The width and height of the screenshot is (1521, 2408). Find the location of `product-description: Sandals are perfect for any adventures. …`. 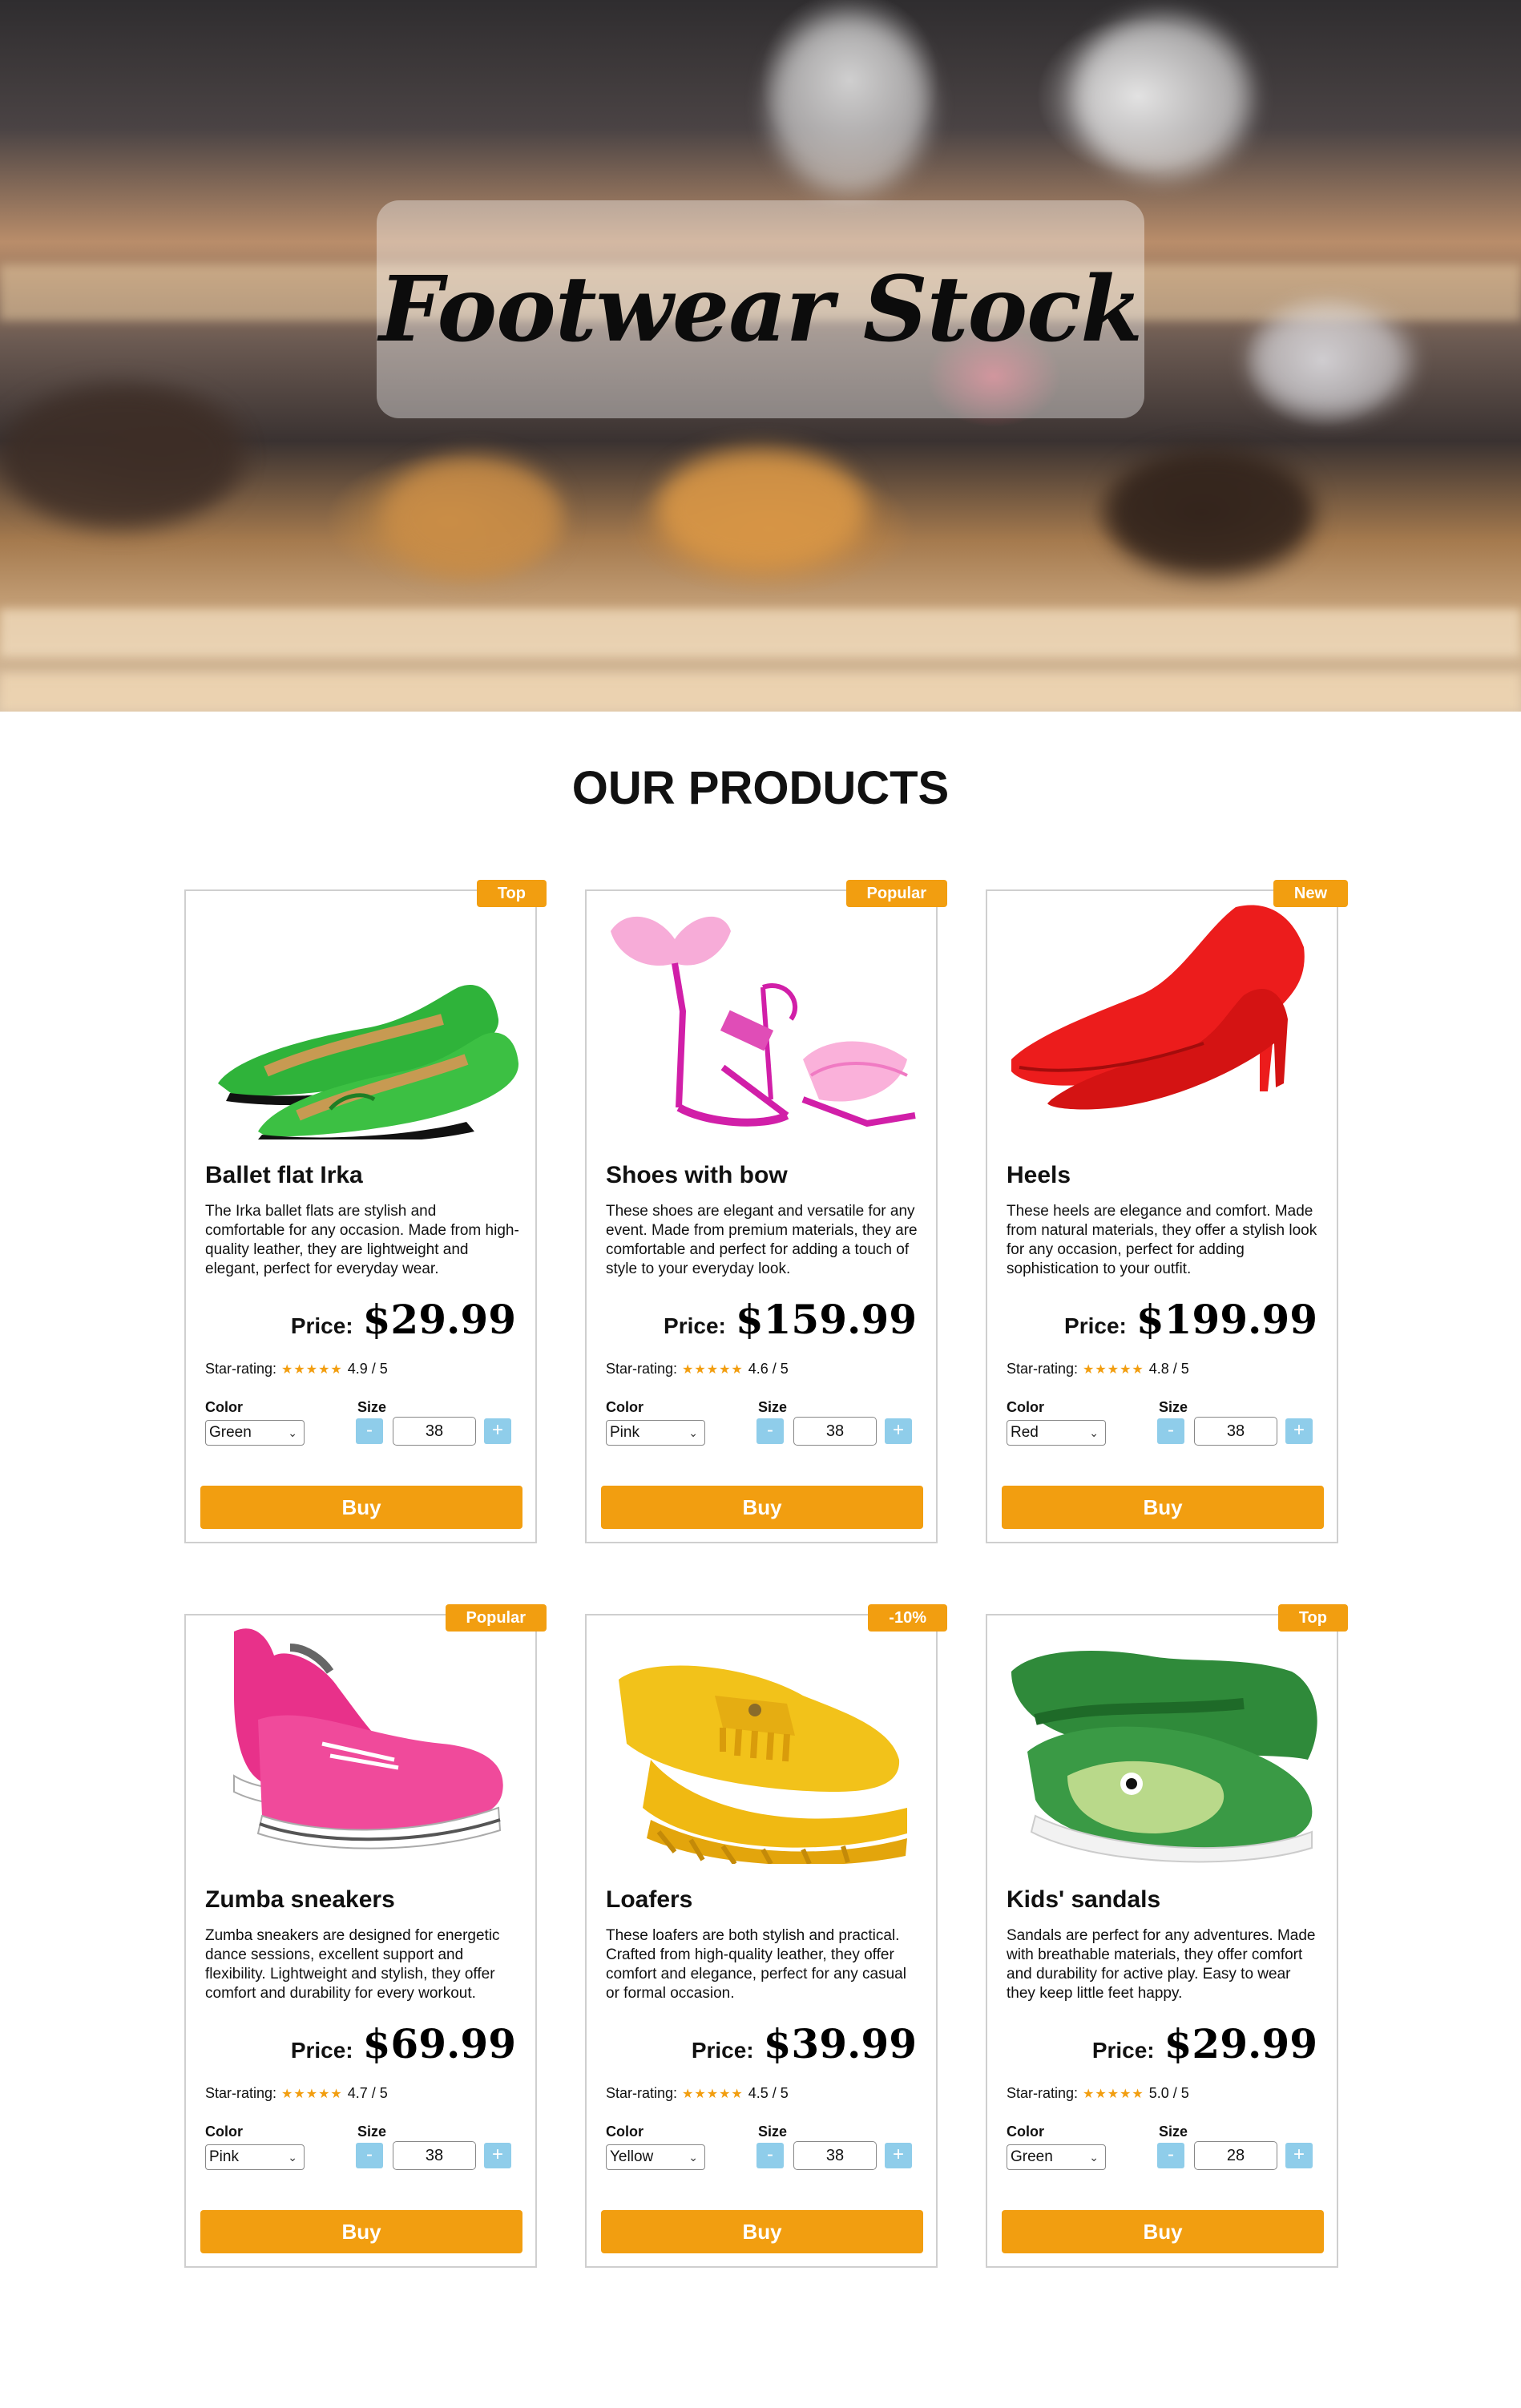

product-description: Sandals are perfect for any adventures. … is located at coordinates (1161, 1965).